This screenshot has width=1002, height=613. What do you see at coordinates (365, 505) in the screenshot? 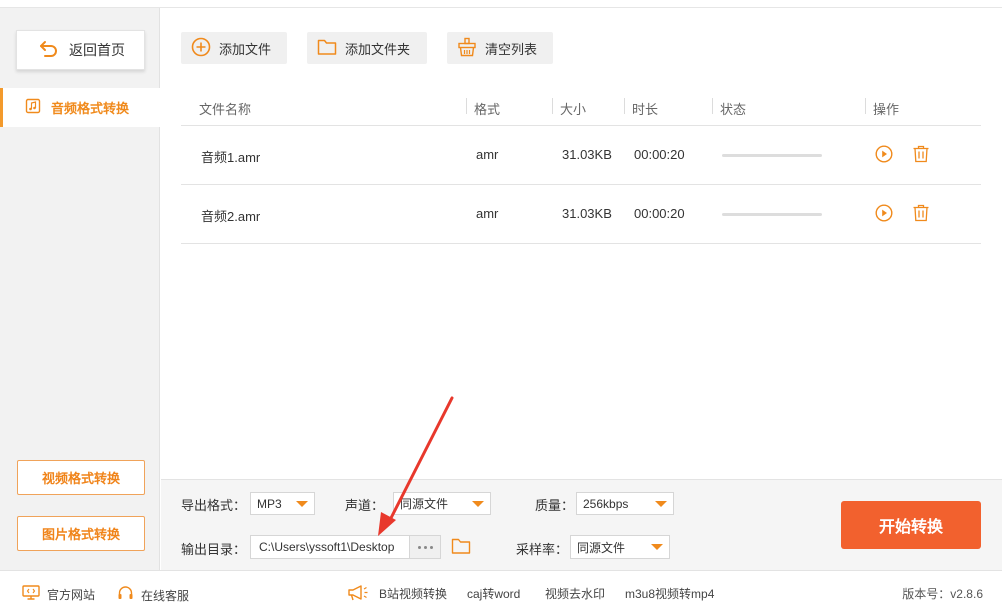
I see `channel-label: 声道：` at bounding box center [365, 505].